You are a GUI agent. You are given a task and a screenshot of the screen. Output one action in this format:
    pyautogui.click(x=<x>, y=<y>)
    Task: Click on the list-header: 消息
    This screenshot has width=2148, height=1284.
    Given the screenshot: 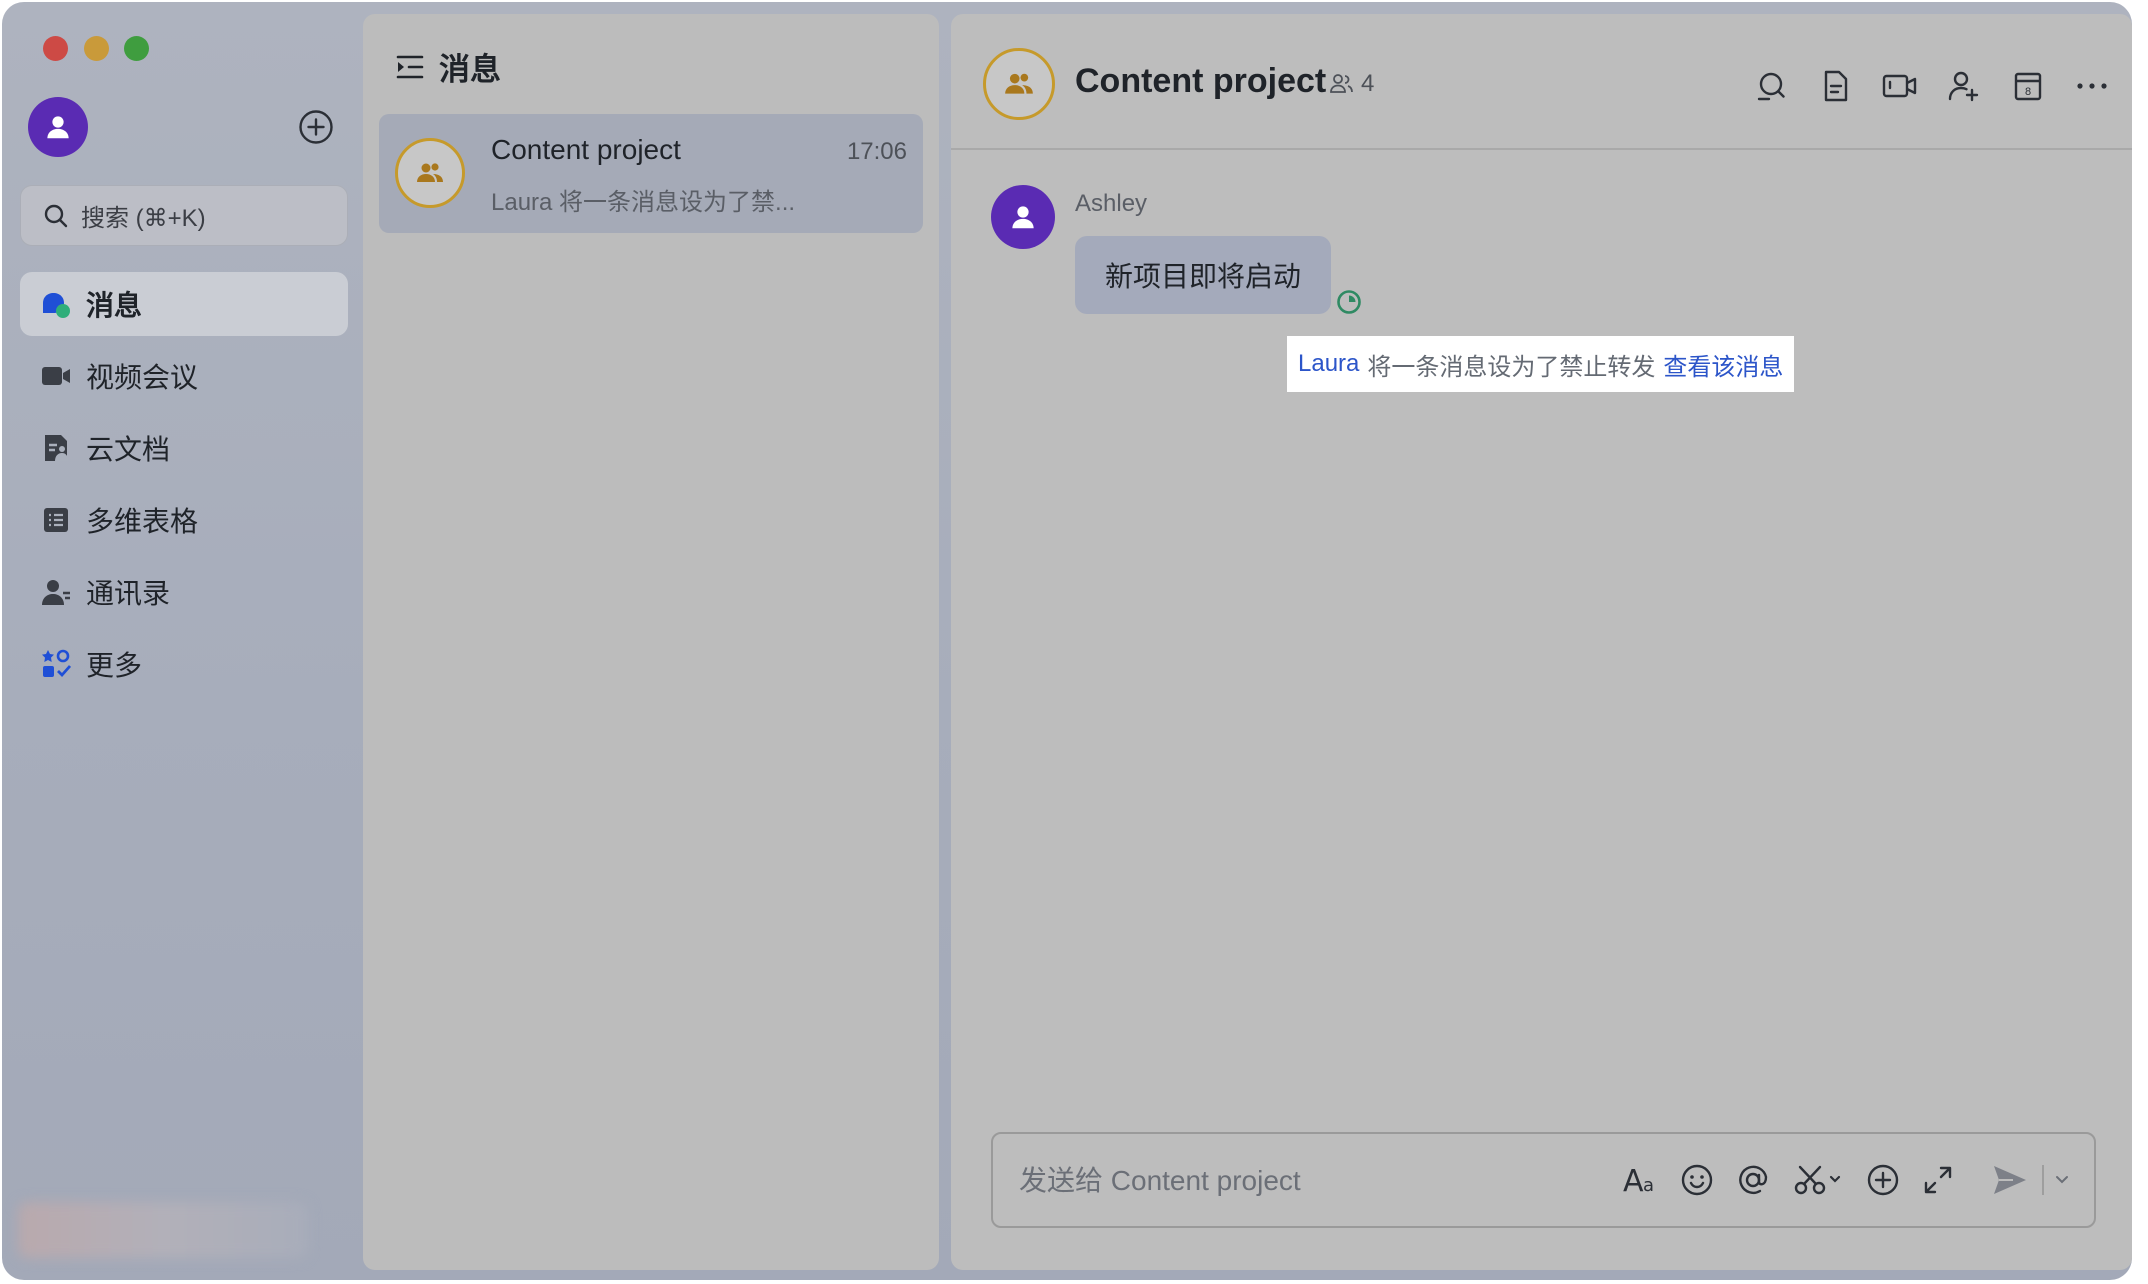 What is the action you would take?
    pyautogui.click(x=448, y=66)
    